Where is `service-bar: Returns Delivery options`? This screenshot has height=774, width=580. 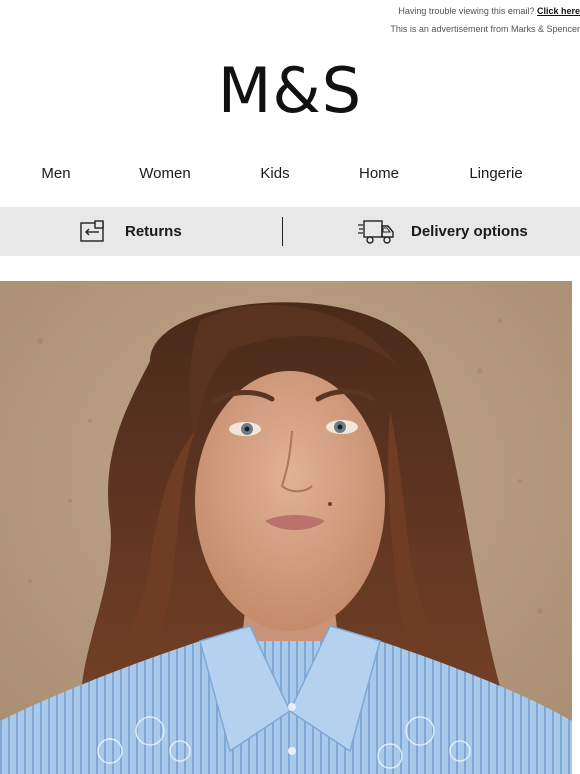 service-bar: Returns Delivery options is located at coordinates (290, 231).